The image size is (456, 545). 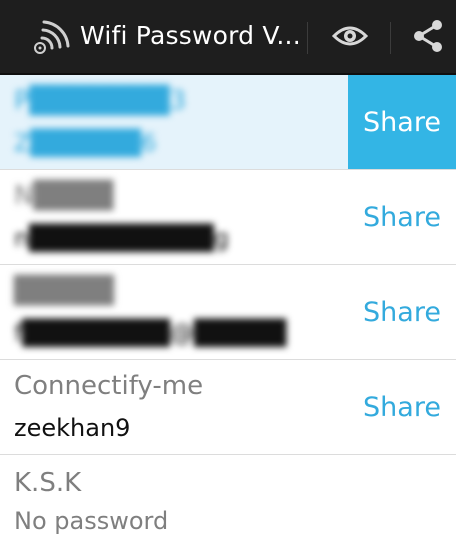 I want to click on network-name: N████, so click(x=64, y=196).